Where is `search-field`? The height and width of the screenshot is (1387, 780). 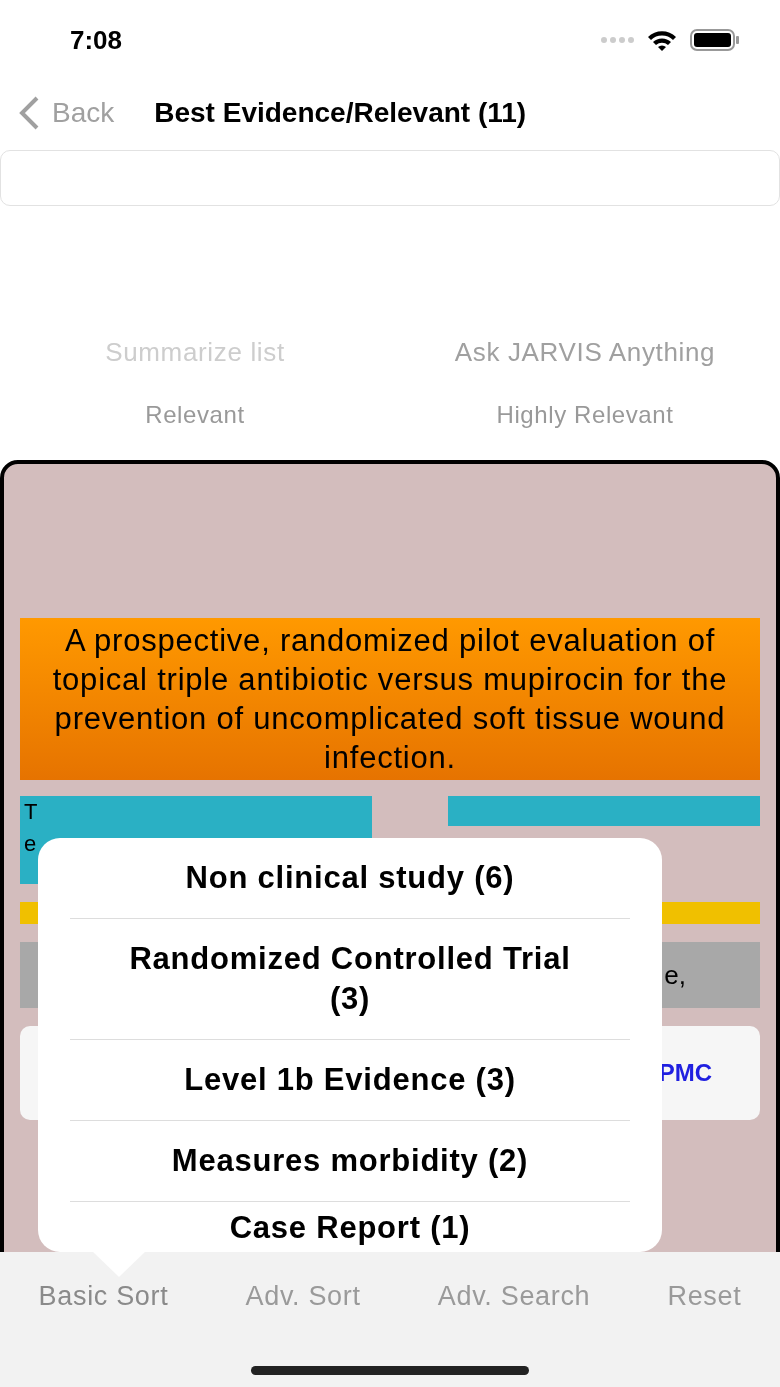 search-field is located at coordinates (390, 178).